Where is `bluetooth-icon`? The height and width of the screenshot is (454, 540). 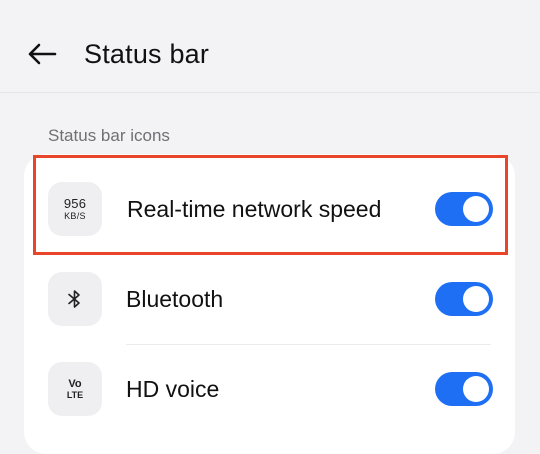
bluetooth-icon is located at coordinates (75, 299).